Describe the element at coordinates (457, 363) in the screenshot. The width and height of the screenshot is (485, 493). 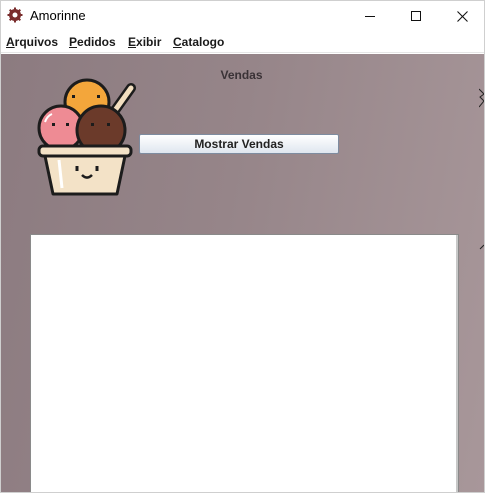
I see `sales-list-scrollbar` at that location.